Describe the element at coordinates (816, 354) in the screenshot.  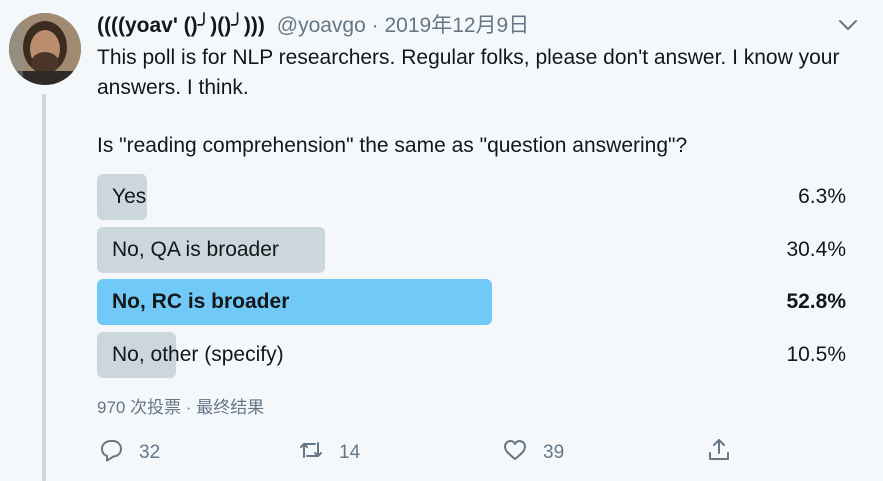
I see `poll-option-percent: 10.5%` at that location.